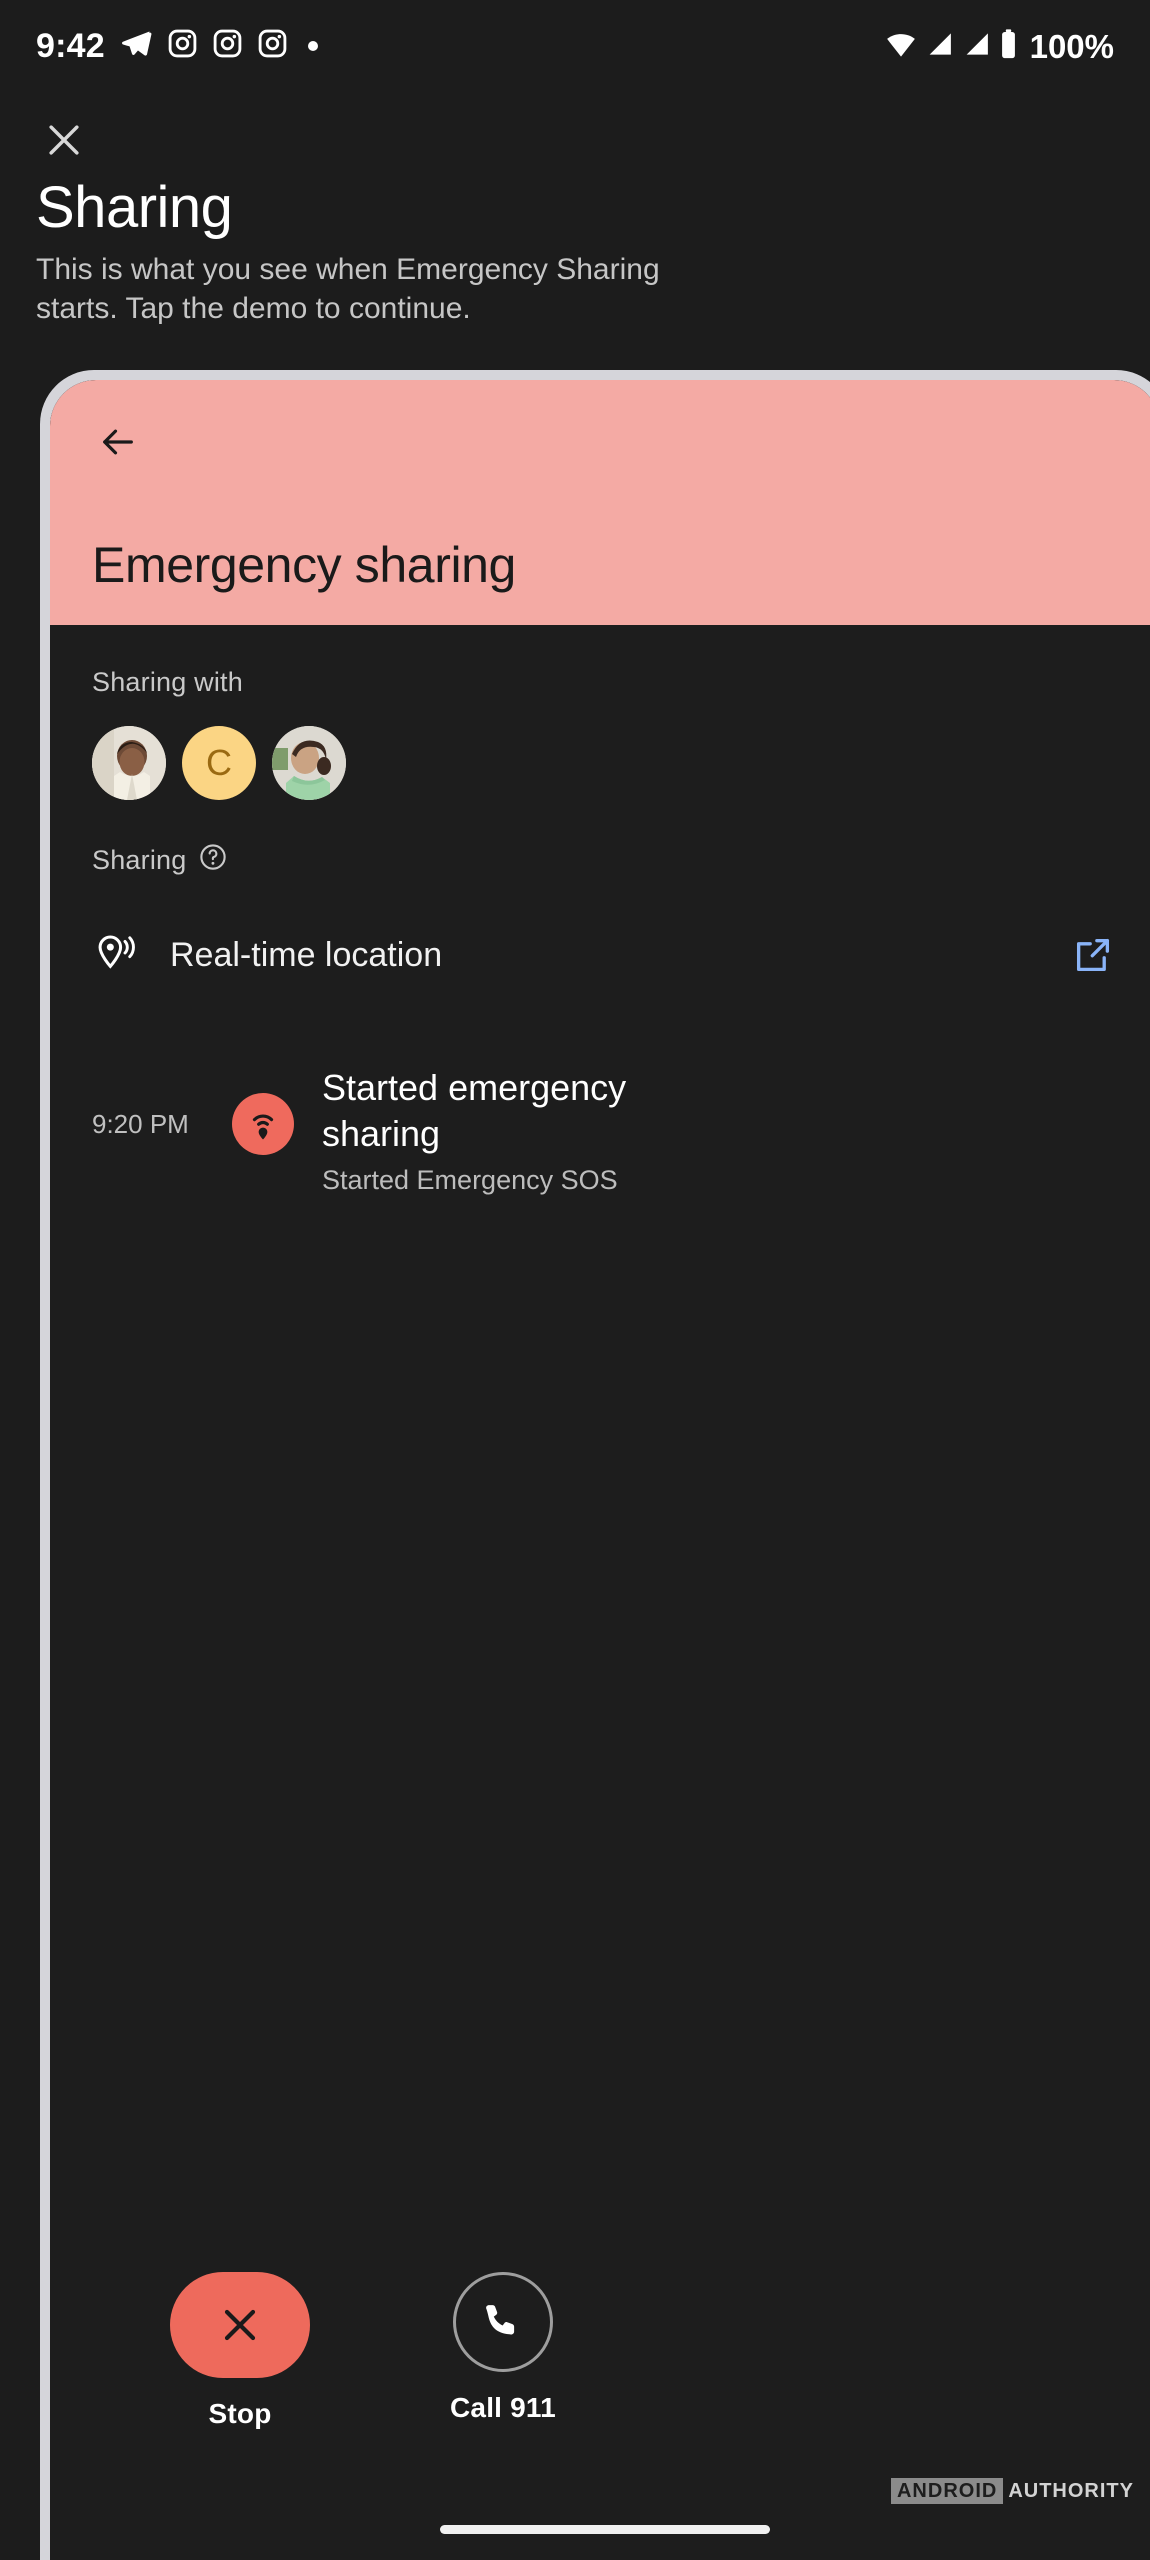  What do you see at coordinates (470, 1180) in the screenshot?
I see `timeline-subtitle: Started Emergency SOS` at bounding box center [470, 1180].